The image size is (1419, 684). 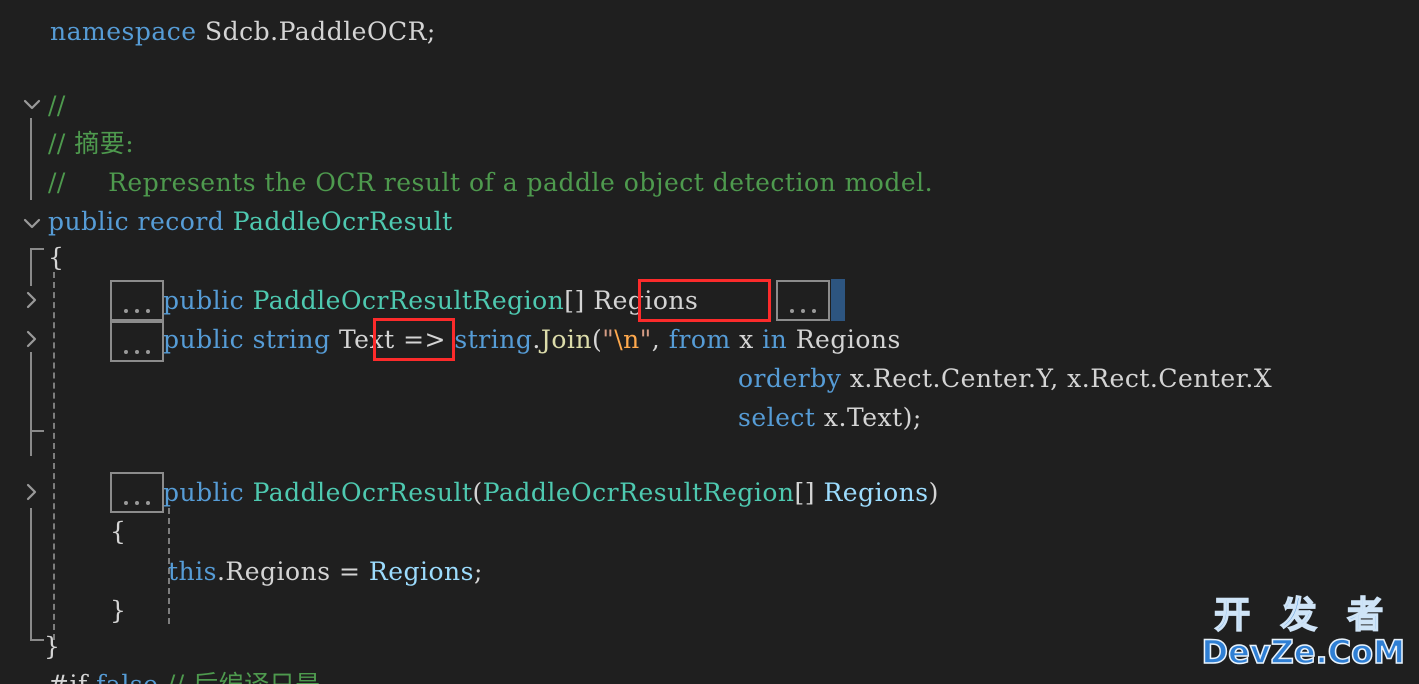 I want to click on code-line-ctor-close: }, so click(x=118, y=610).